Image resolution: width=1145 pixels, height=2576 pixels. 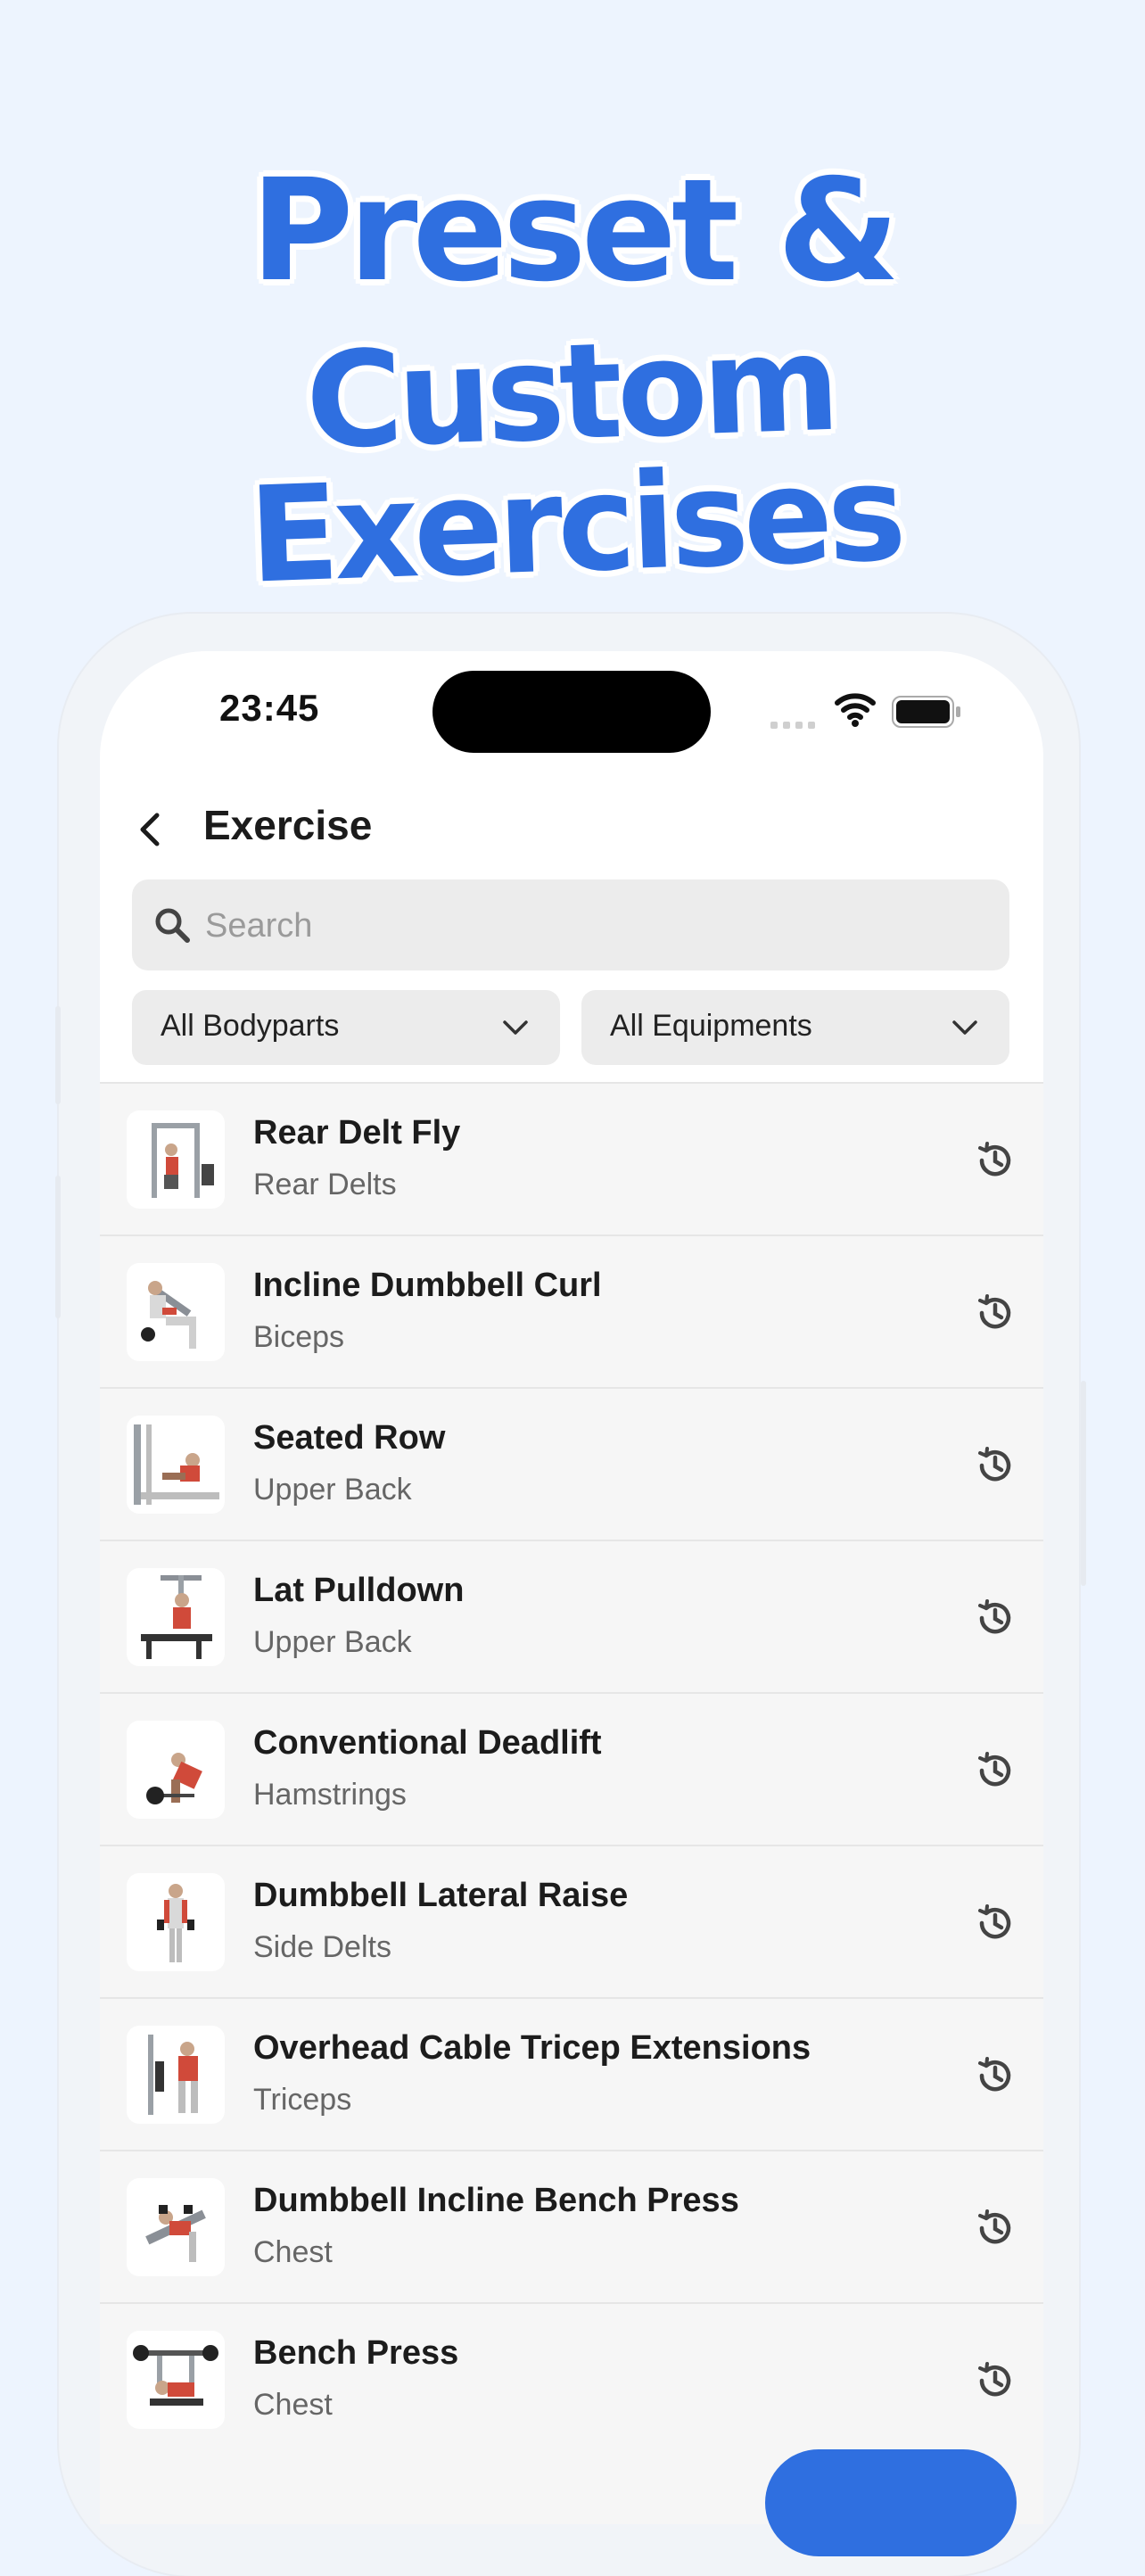 What do you see at coordinates (151, 830) in the screenshot?
I see `back-button` at bounding box center [151, 830].